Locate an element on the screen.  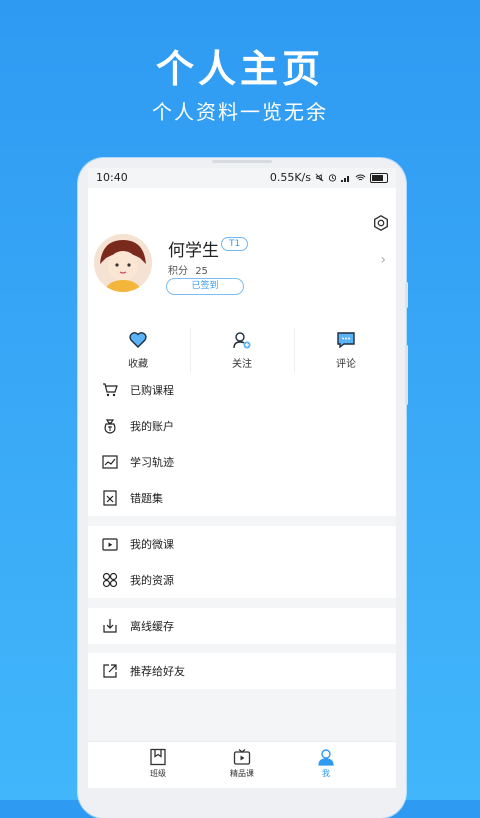
menu-item-my-microcourses: 我的微课 is located at coordinates (242, 544).